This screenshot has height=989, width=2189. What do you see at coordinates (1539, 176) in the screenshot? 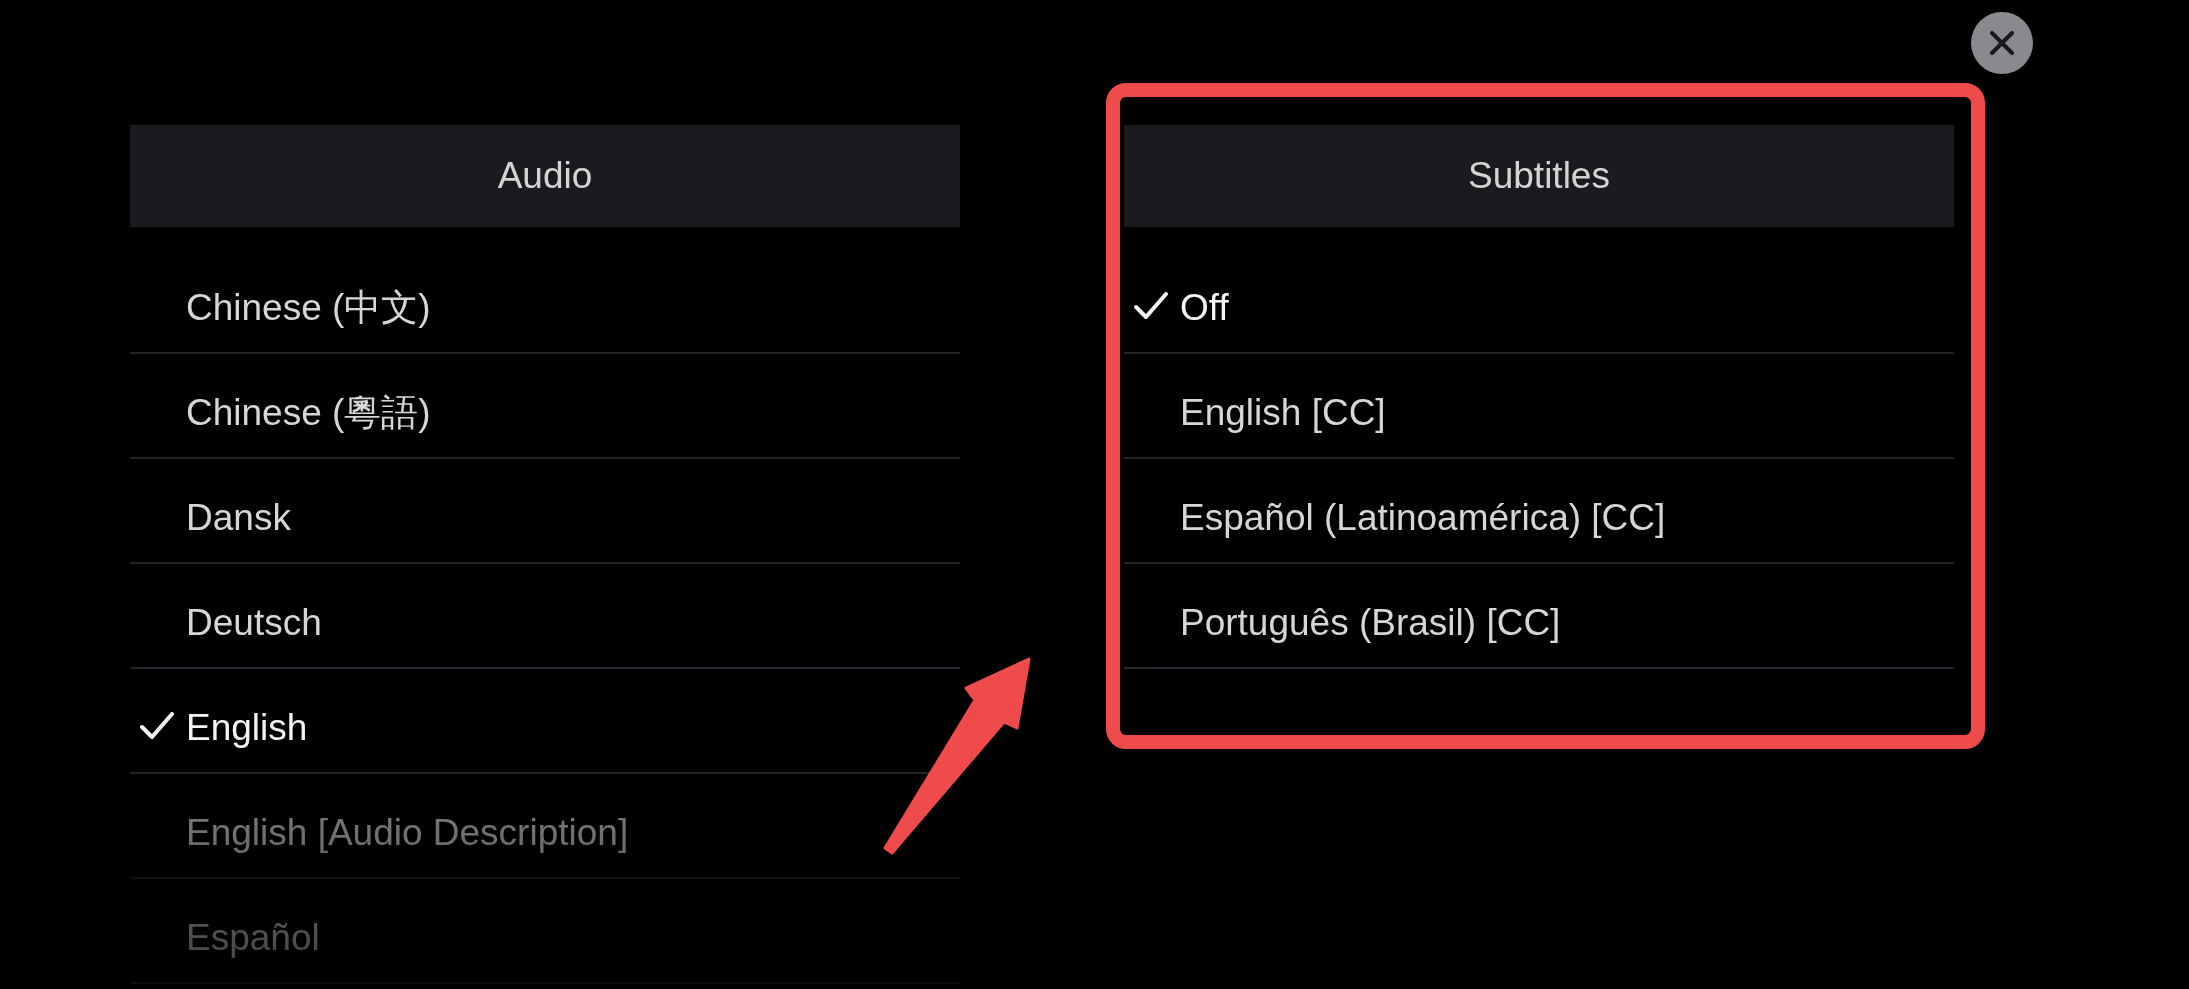
I see `panel-header: Subtitles` at bounding box center [1539, 176].